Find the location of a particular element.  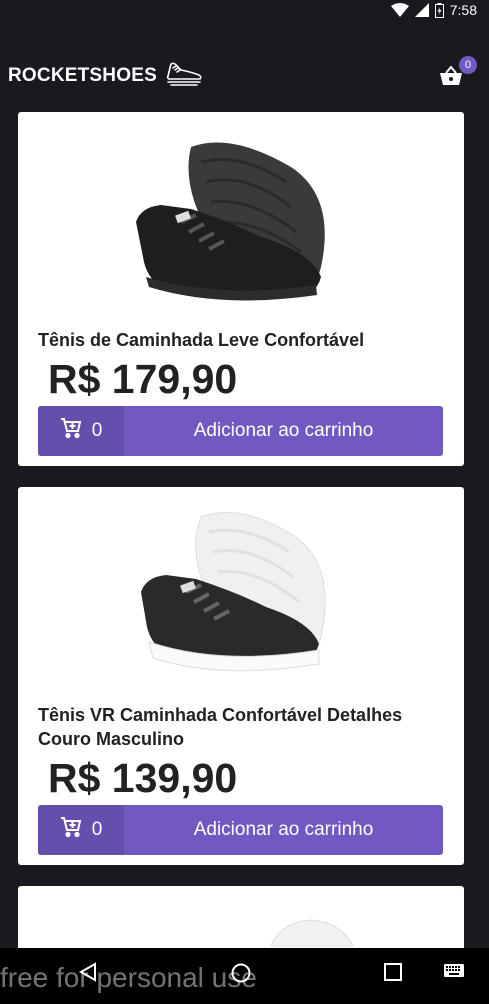

keyboard-icon is located at coordinates (454, 972).